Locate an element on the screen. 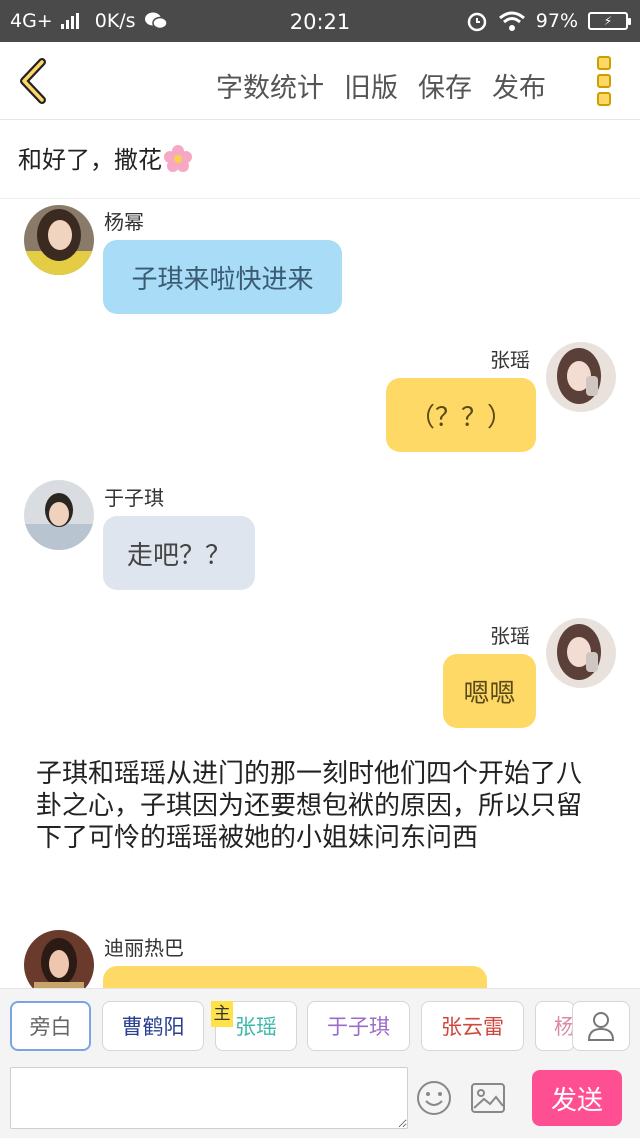 The width and height of the screenshot is (640, 1138). message-bubble: 走吧？？ is located at coordinates (179, 553).